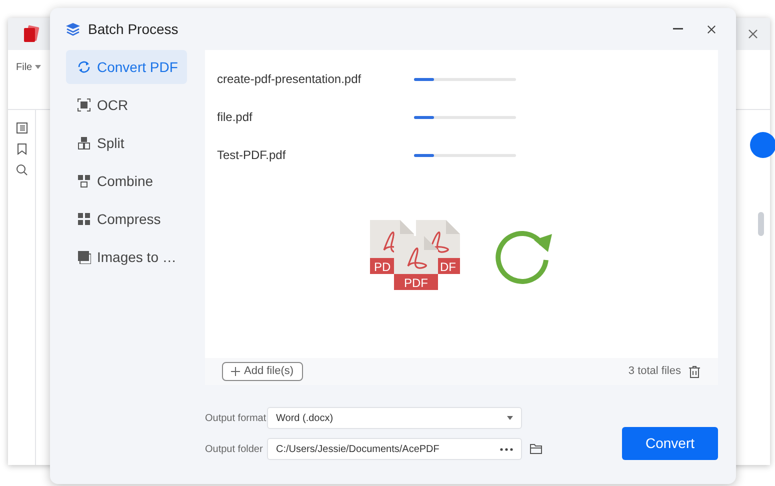 The image size is (775, 486). I want to click on sidebar-item: Split, so click(126, 143).